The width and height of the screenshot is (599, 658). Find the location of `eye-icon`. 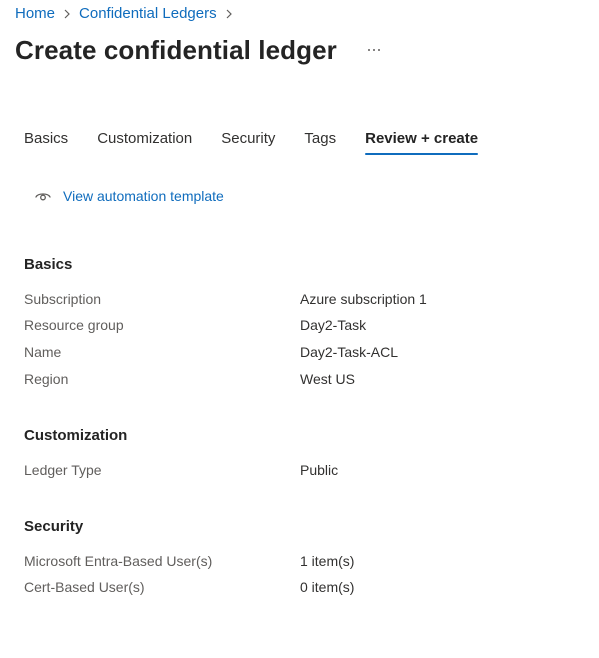

eye-icon is located at coordinates (43, 197).